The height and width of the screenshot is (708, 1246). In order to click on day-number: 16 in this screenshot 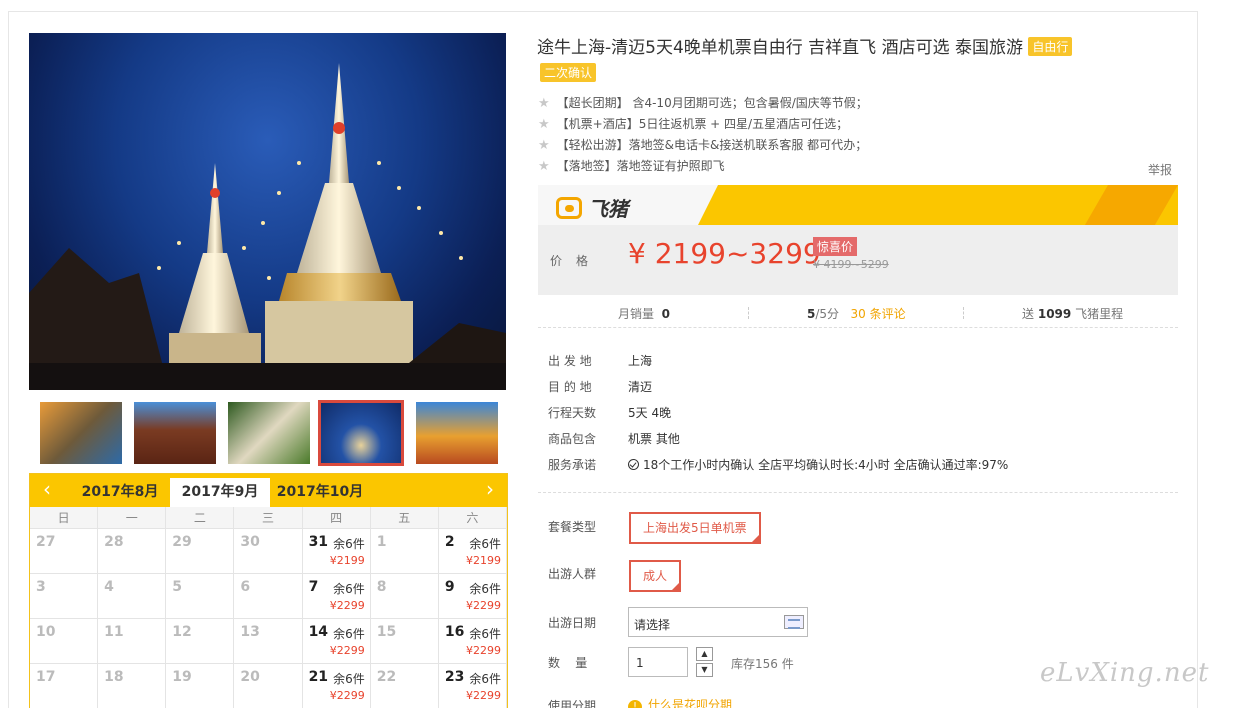, I will do `click(454, 632)`.